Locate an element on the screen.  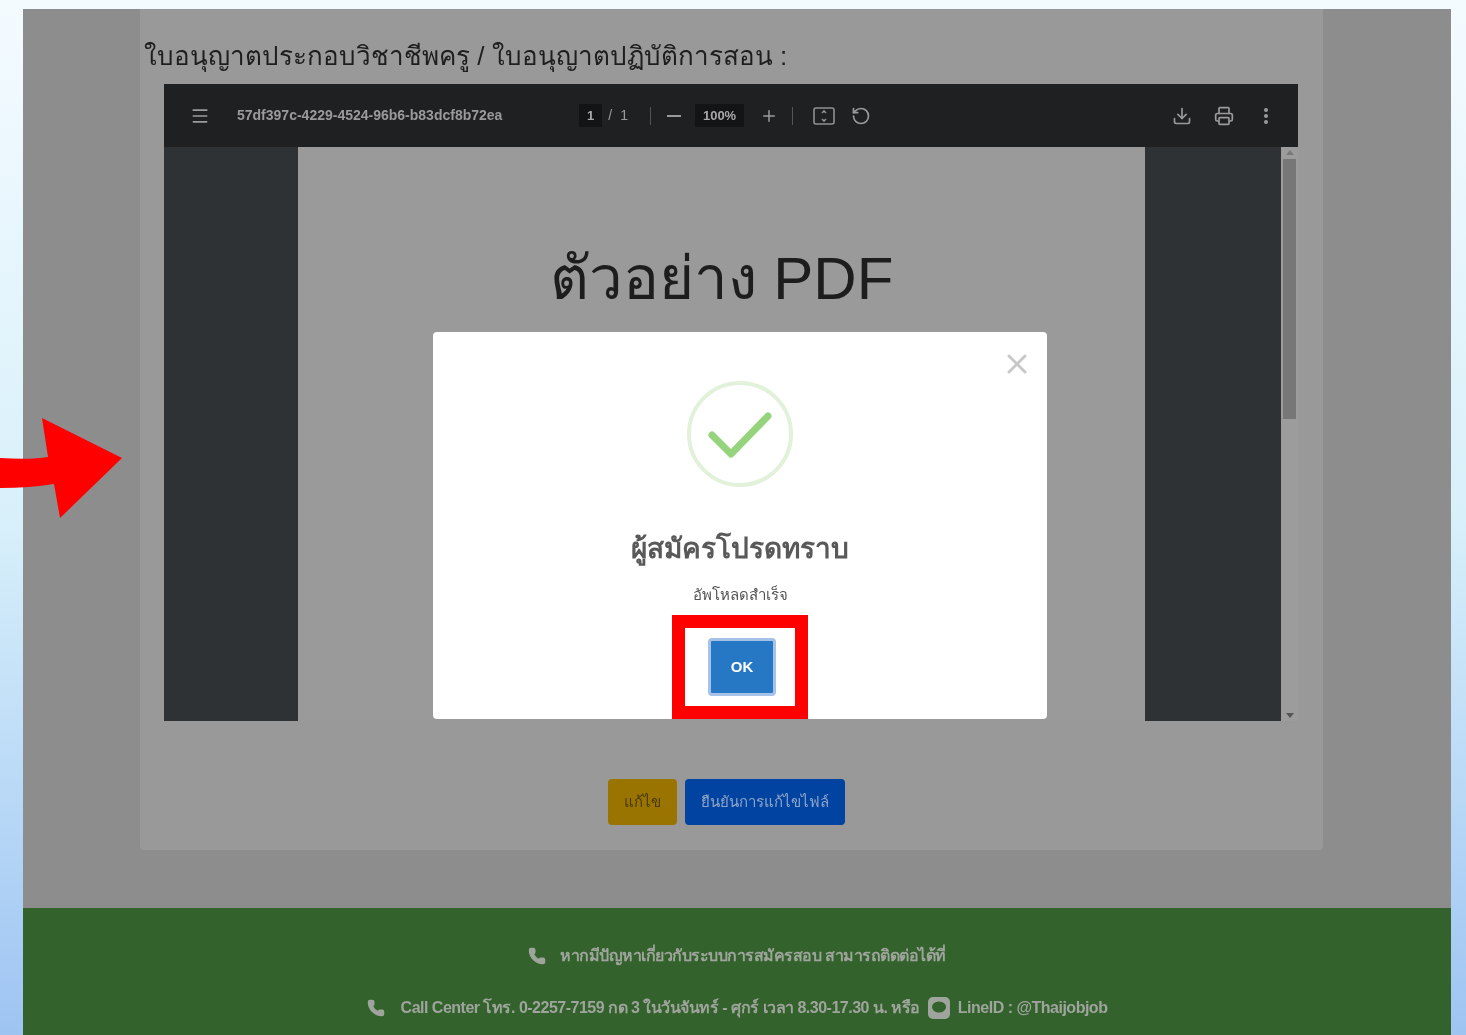
fit-page-icon is located at coordinates (824, 115).